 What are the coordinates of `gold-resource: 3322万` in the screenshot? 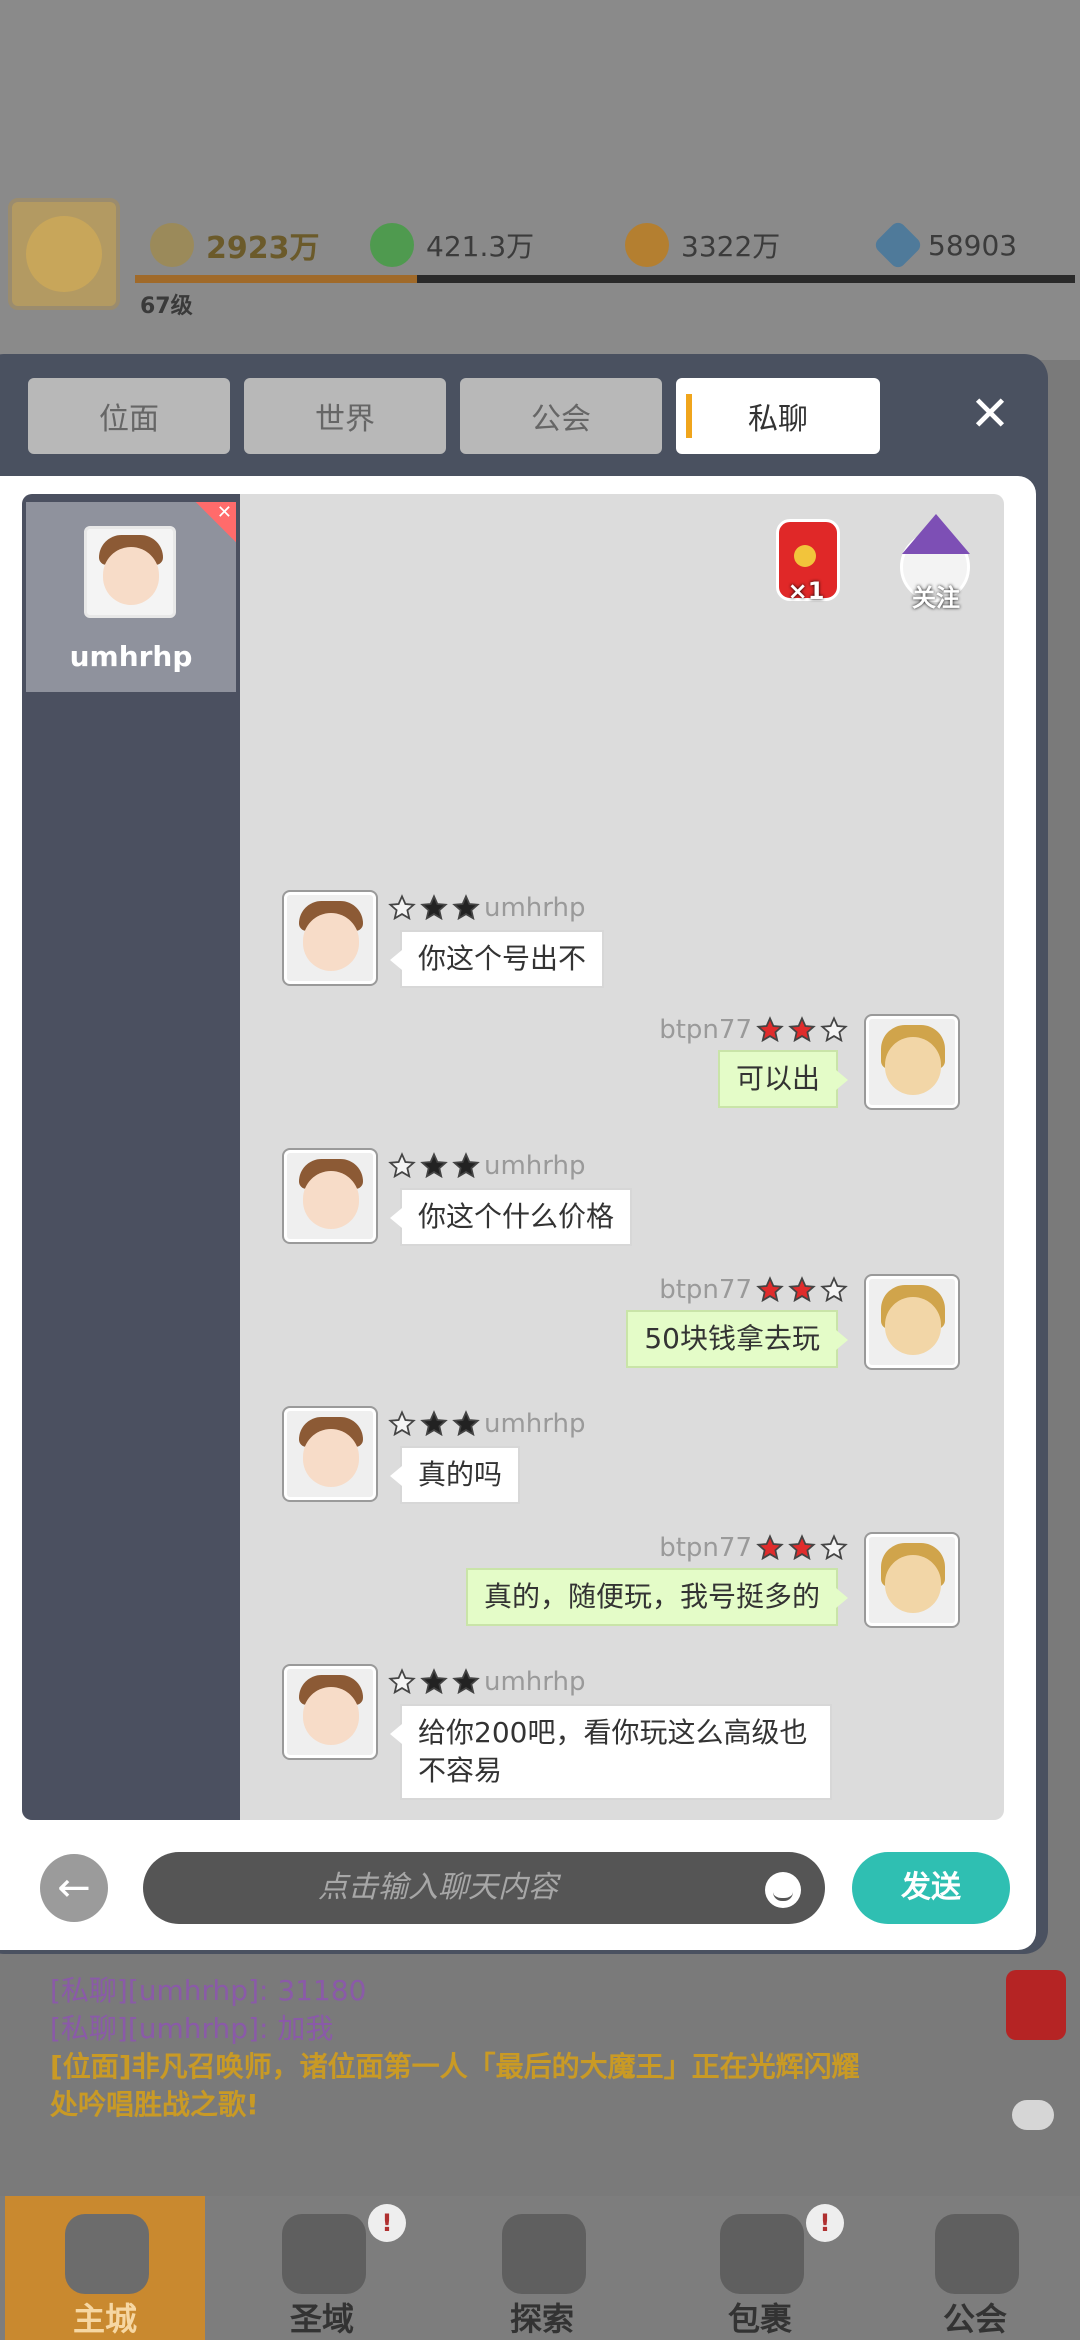 It's located at (702, 245).